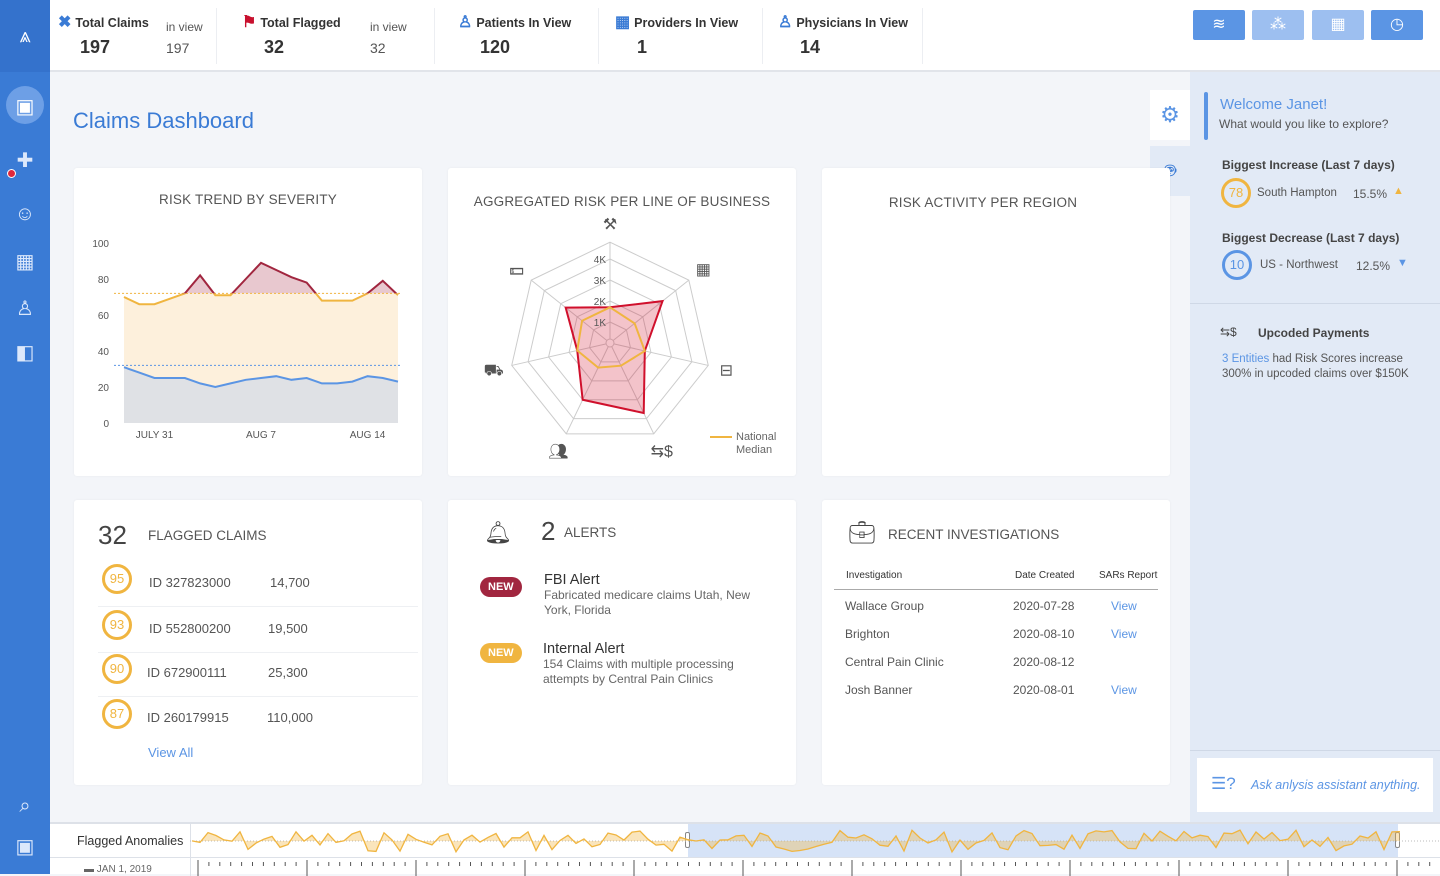 Image resolution: width=1440 pixels, height=876 pixels. What do you see at coordinates (465, 22) in the screenshot?
I see `person-icon: ♙` at bounding box center [465, 22].